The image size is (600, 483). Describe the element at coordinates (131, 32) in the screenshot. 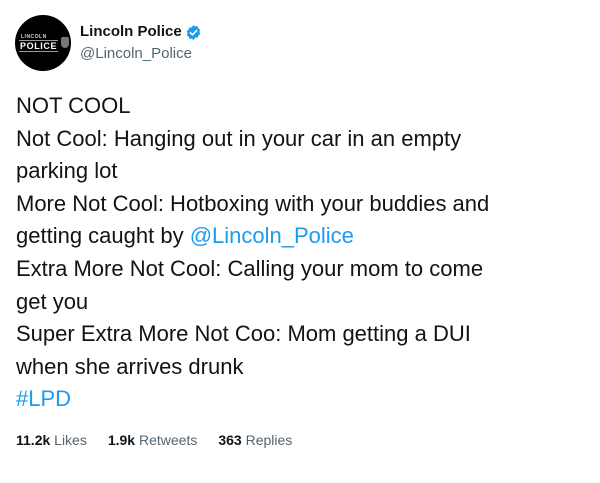

I see `display-name: Lincoln Police` at that location.